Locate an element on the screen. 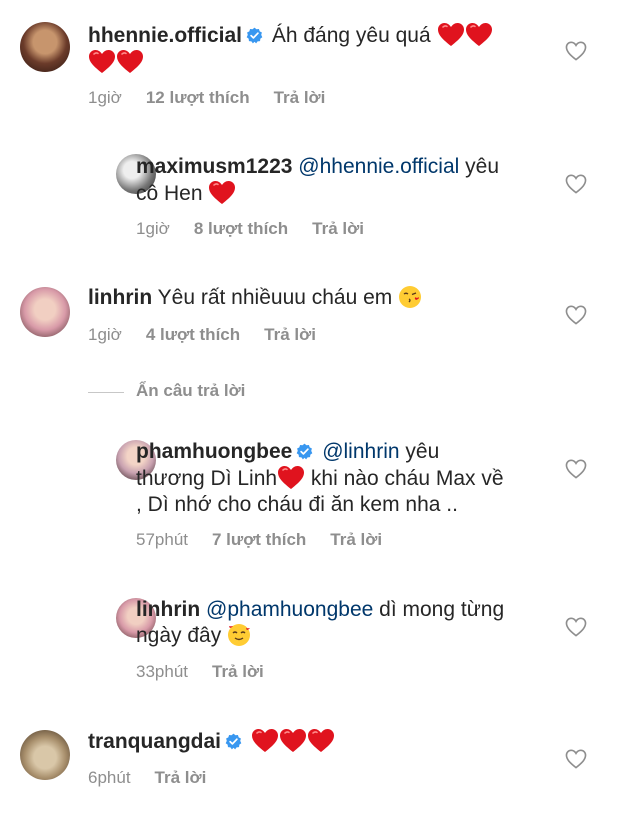 This screenshot has height=822, width=620. mention-link: @phamhuongbee is located at coordinates (289, 609).